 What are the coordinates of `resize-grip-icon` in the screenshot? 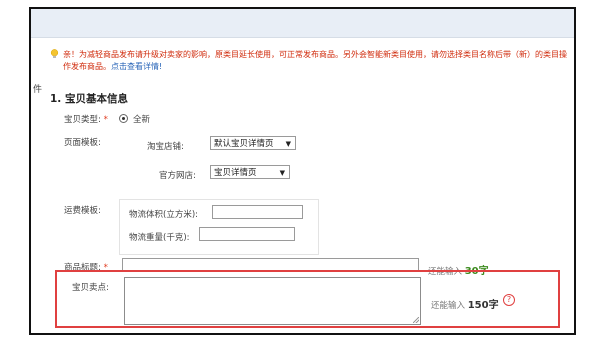 It's located at (416, 320).